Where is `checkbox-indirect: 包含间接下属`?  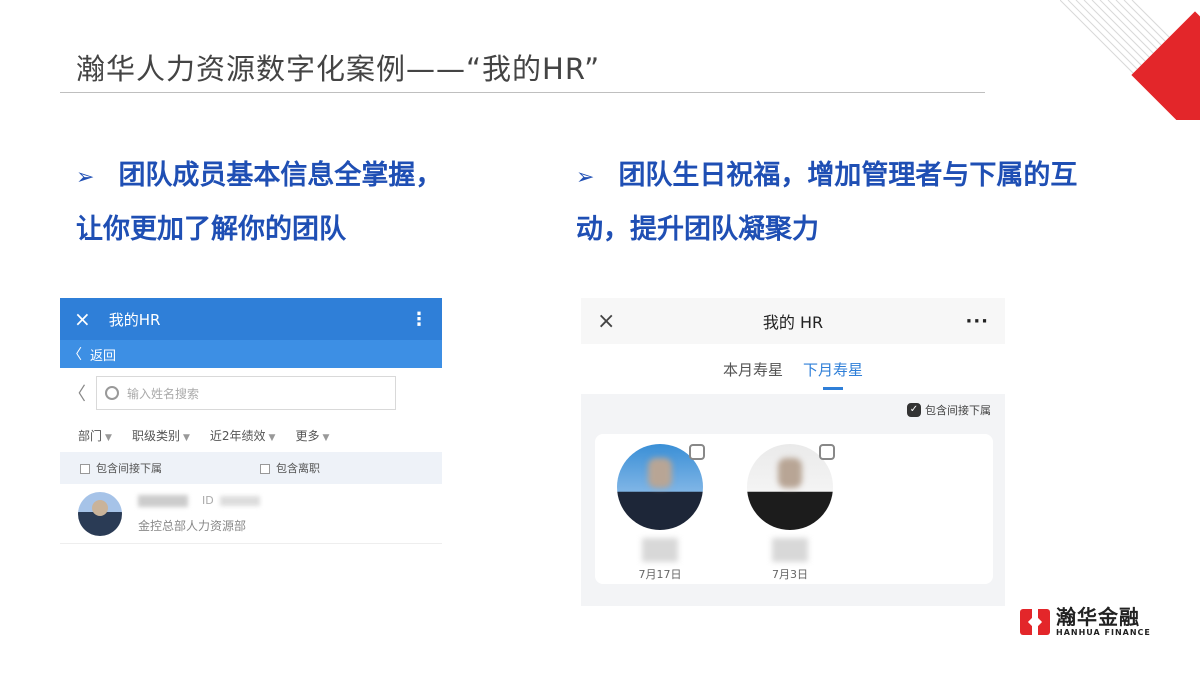 checkbox-indirect: 包含间接下属 is located at coordinates (121, 468).